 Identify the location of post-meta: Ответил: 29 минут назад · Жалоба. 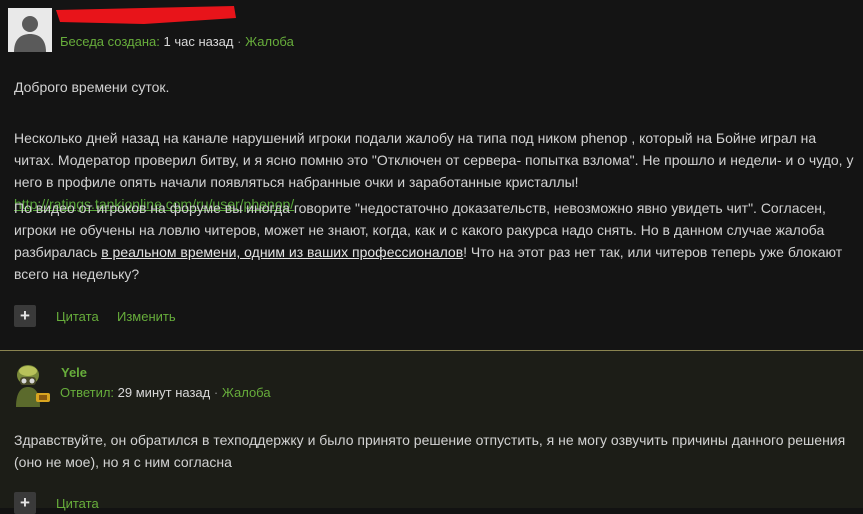
(165, 392).